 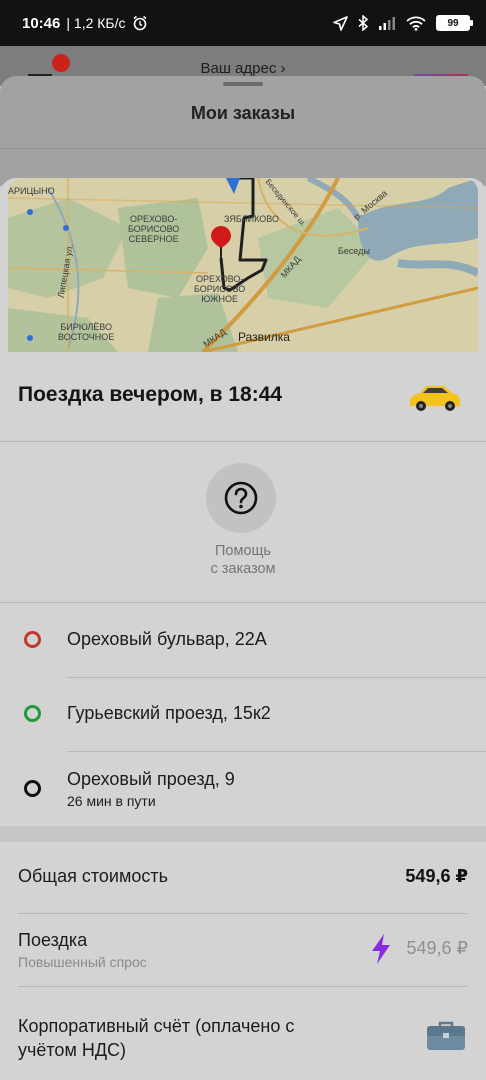 What do you see at coordinates (139, 23) in the screenshot?
I see `alarm-icon` at bounding box center [139, 23].